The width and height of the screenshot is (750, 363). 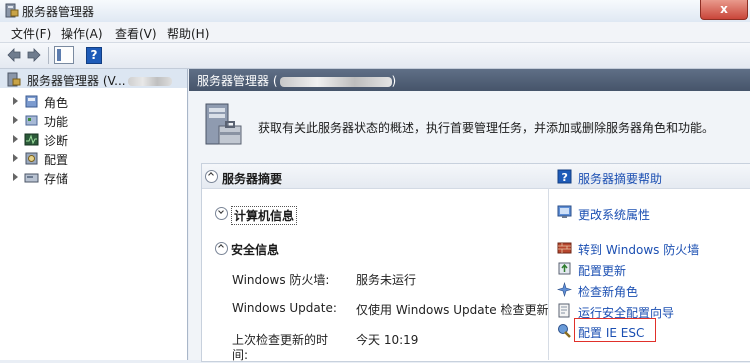 What do you see at coordinates (56, 103) in the screenshot?
I see `tree-item-label: 角色` at bounding box center [56, 103].